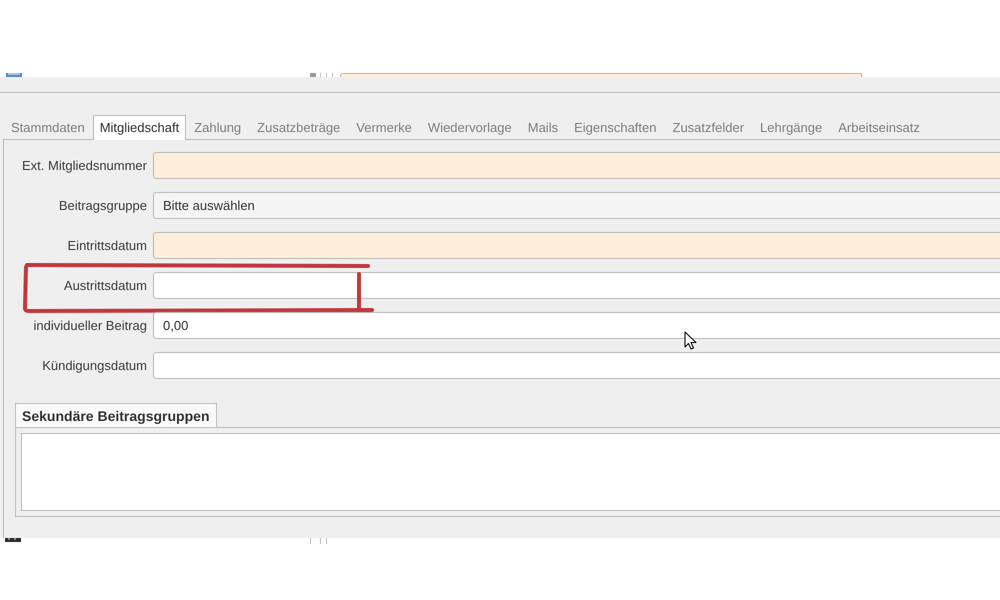  Describe the element at coordinates (576, 205) in the screenshot. I see `dropdown-field: Bitte auswählen` at that location.